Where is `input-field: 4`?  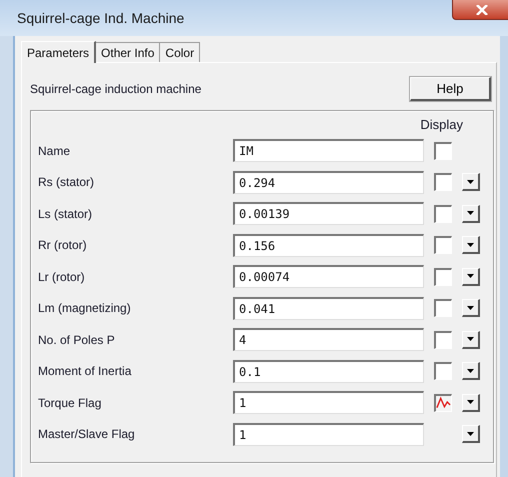
input-field: 4 is located at coordinates (328, 340).